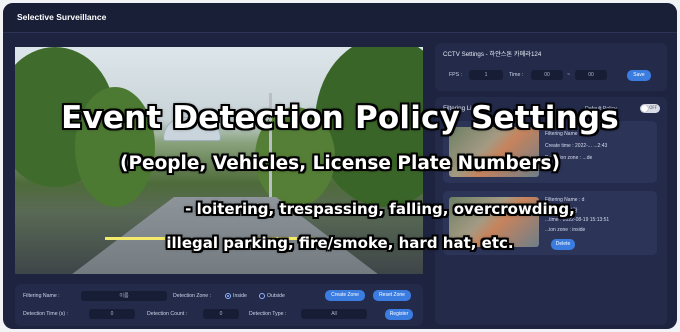  I want to click on card-line: ...ion zone : inside, so click(565, 230).